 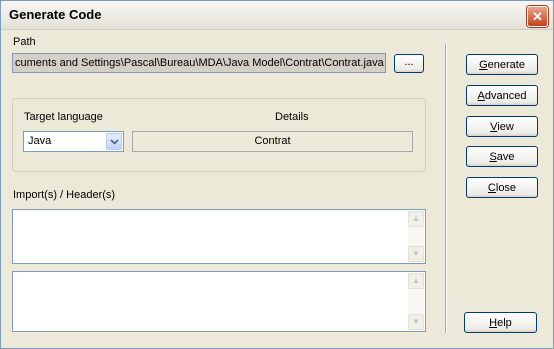 What do you see at coordinates (446, 188) in the screenshot?
I see `vertical-separator` at bounding box center [446, 188].